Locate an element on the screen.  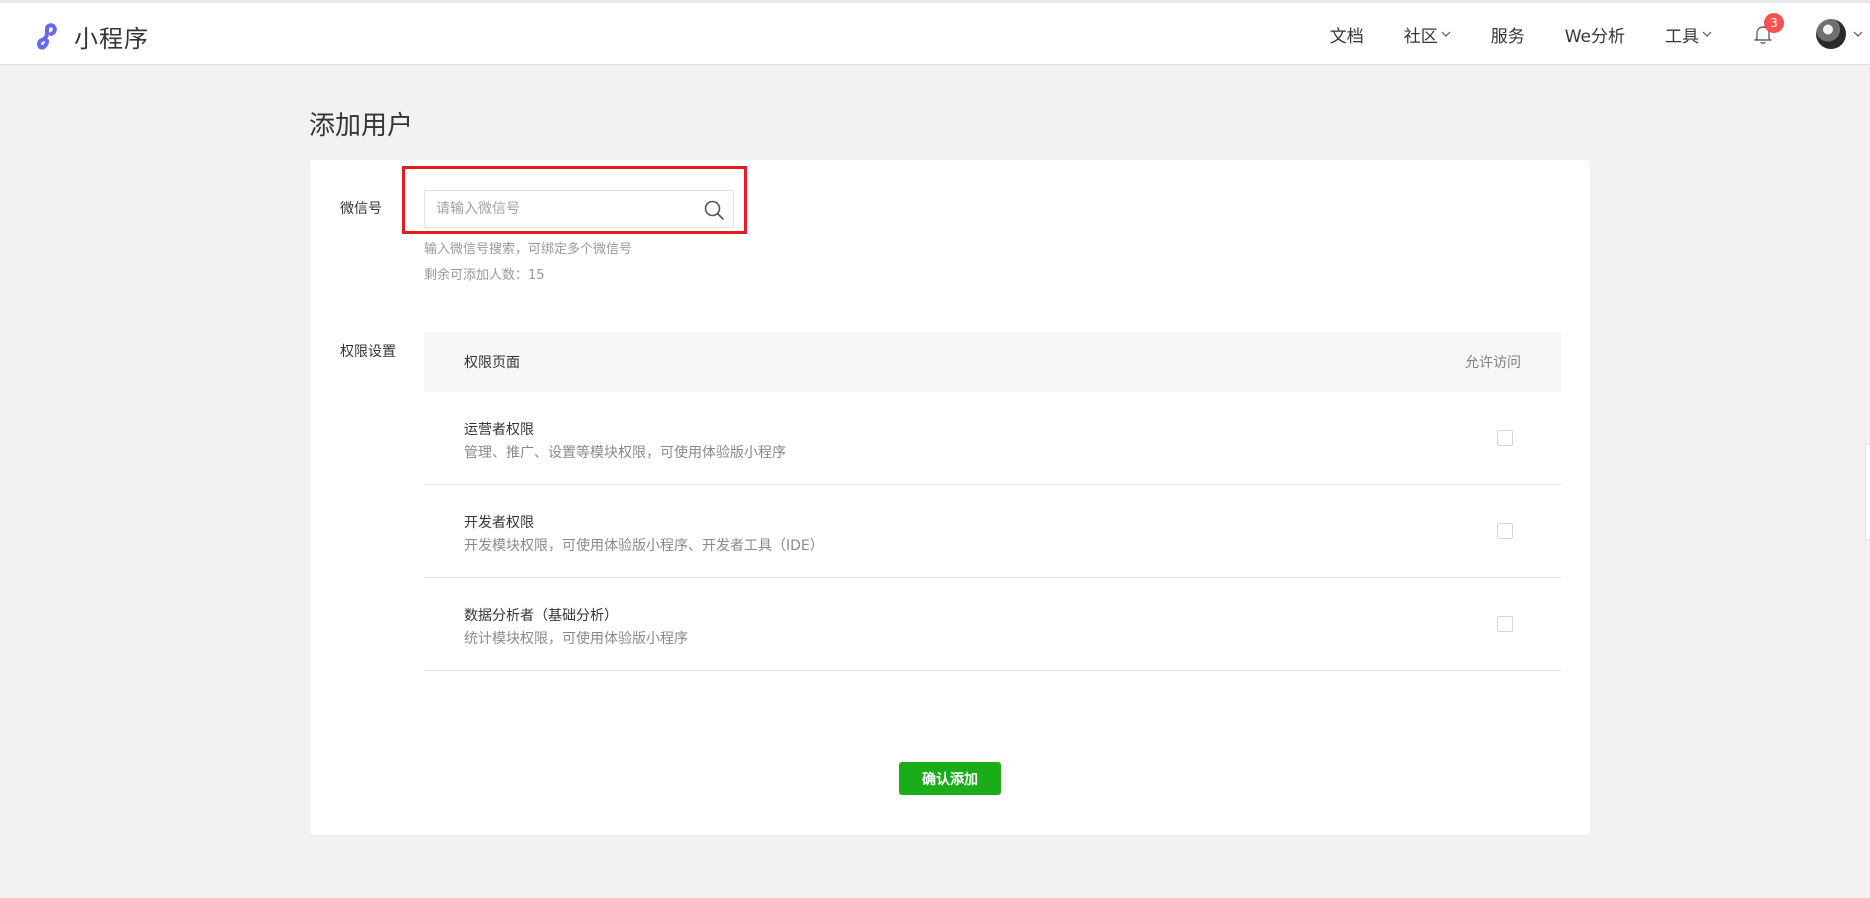
nav-docs-label: 文档 is located at coordinates (1346, 36).